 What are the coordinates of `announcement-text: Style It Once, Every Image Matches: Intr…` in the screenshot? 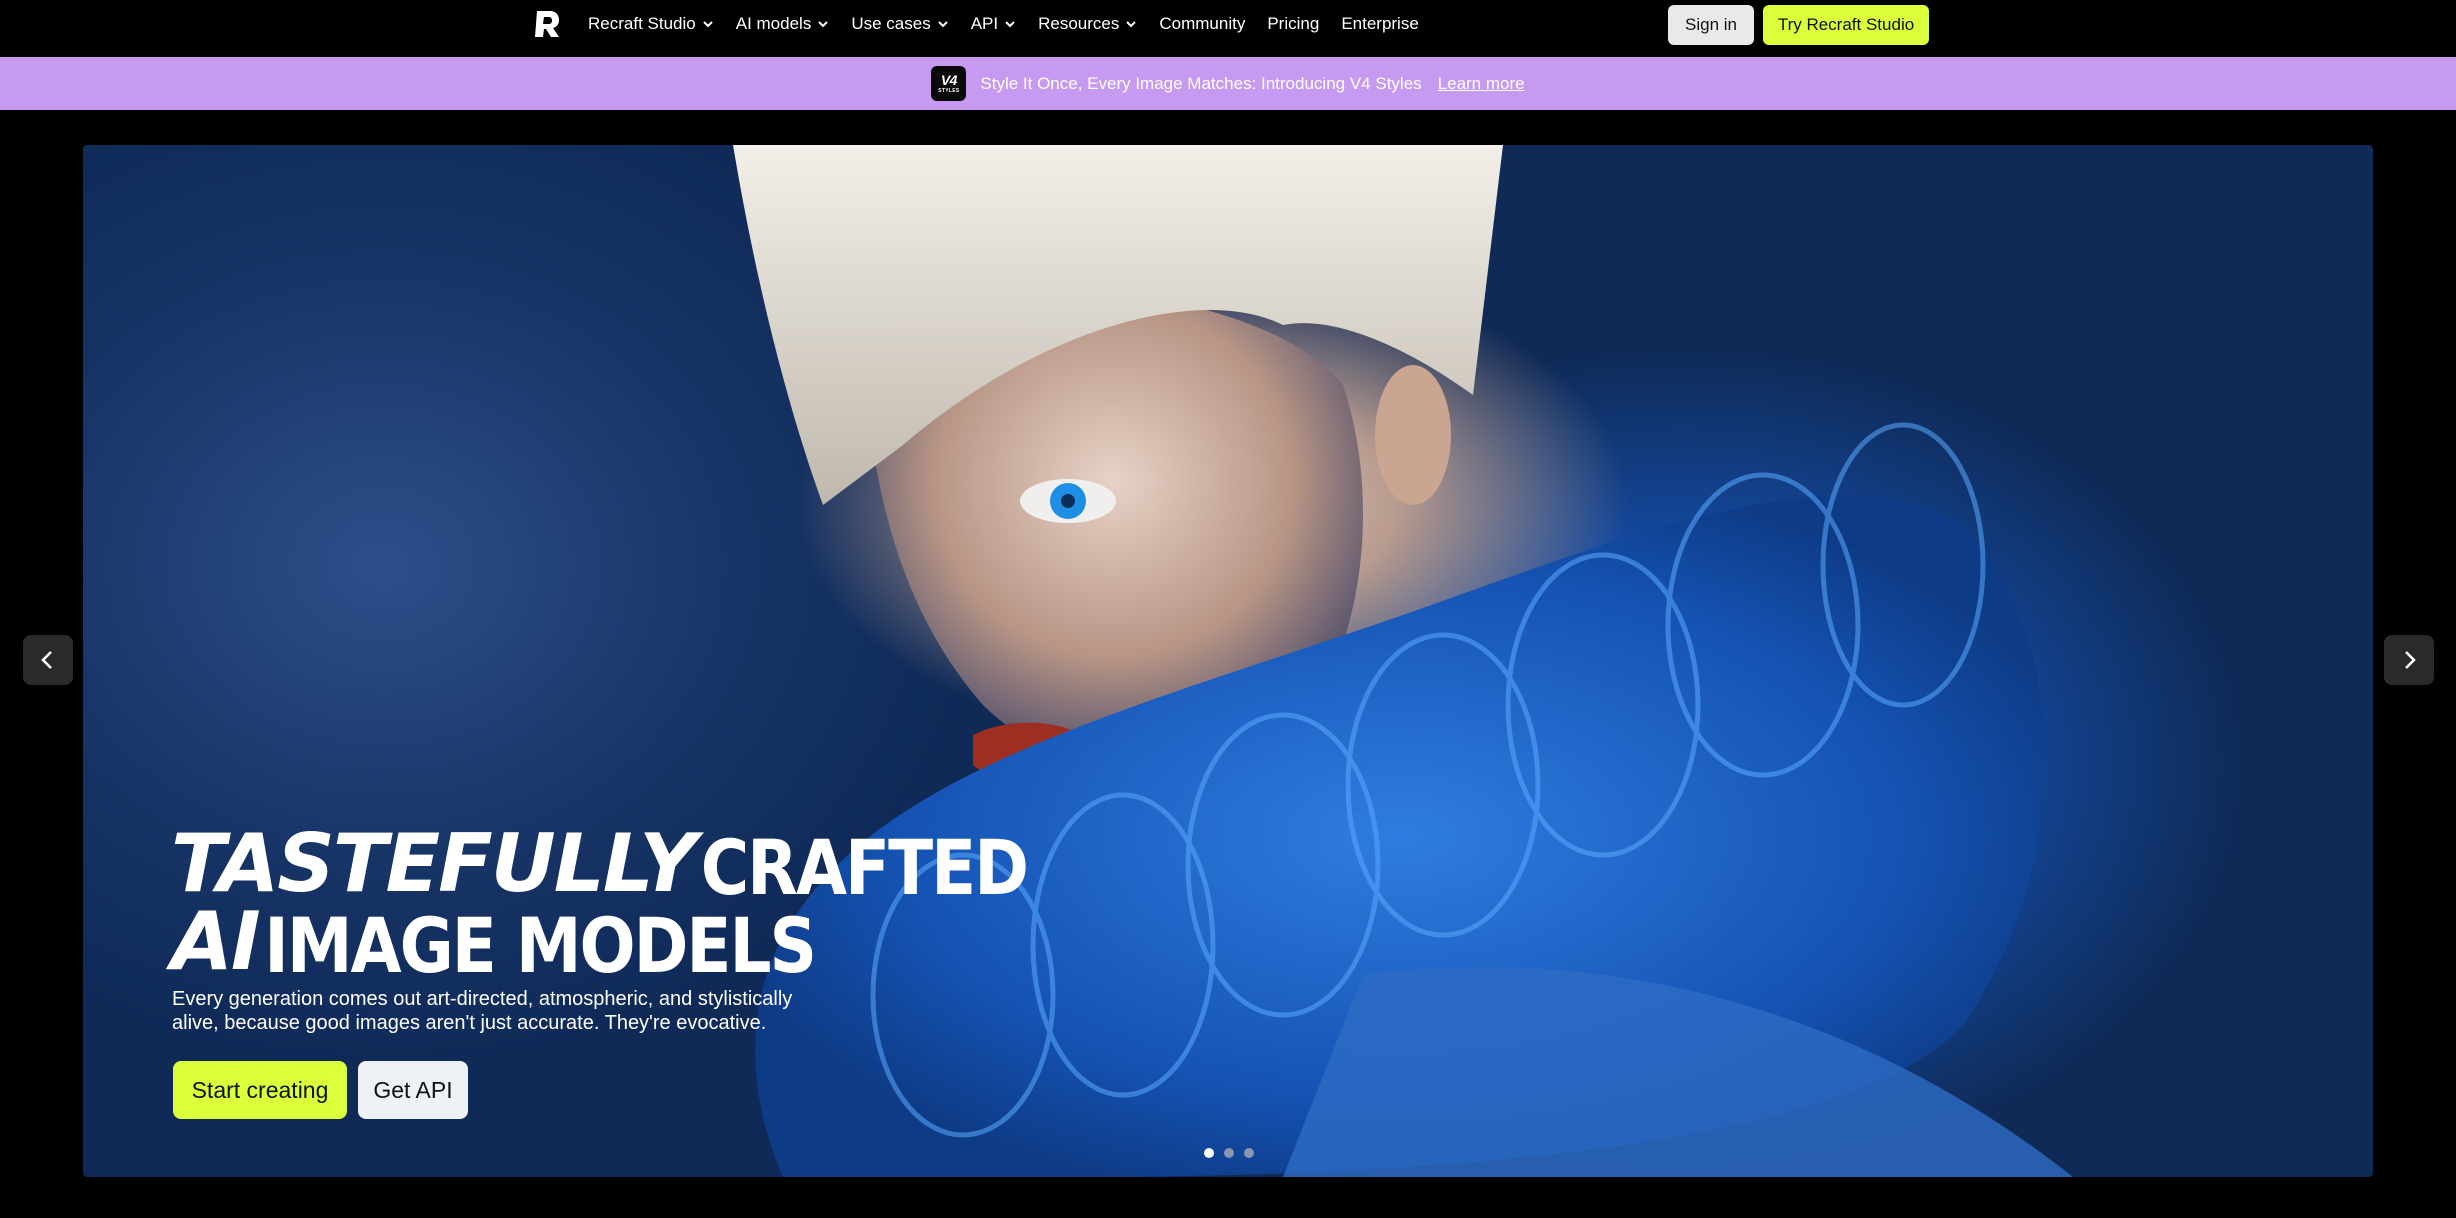 It's located at (1201, 83).